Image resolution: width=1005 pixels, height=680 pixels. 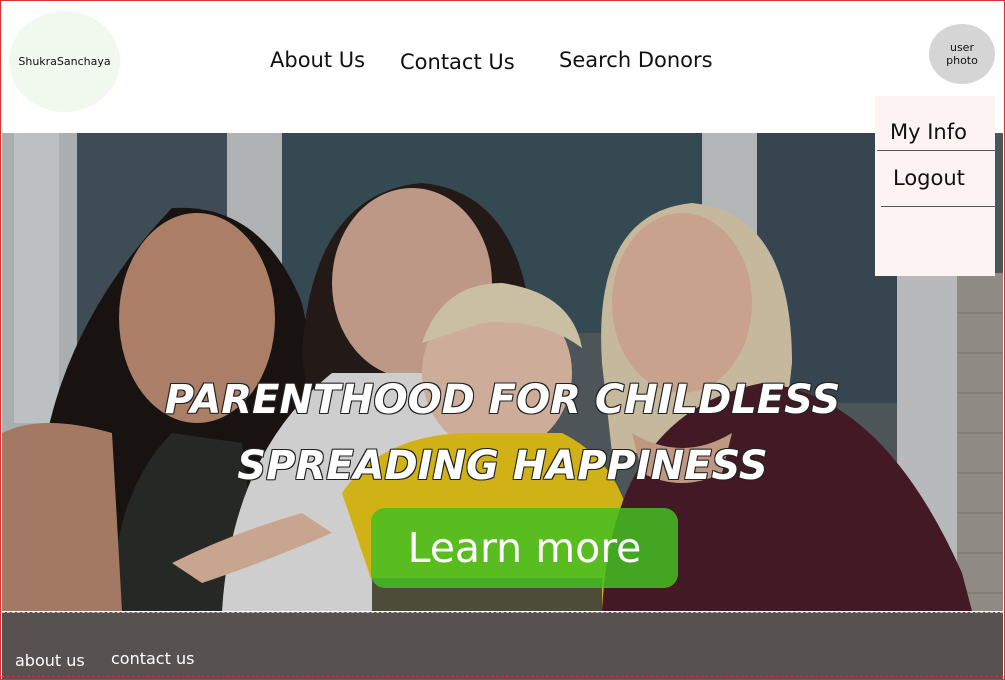 I want to click on nav-search-donors: Search Donors, so click(x=636, y=60).